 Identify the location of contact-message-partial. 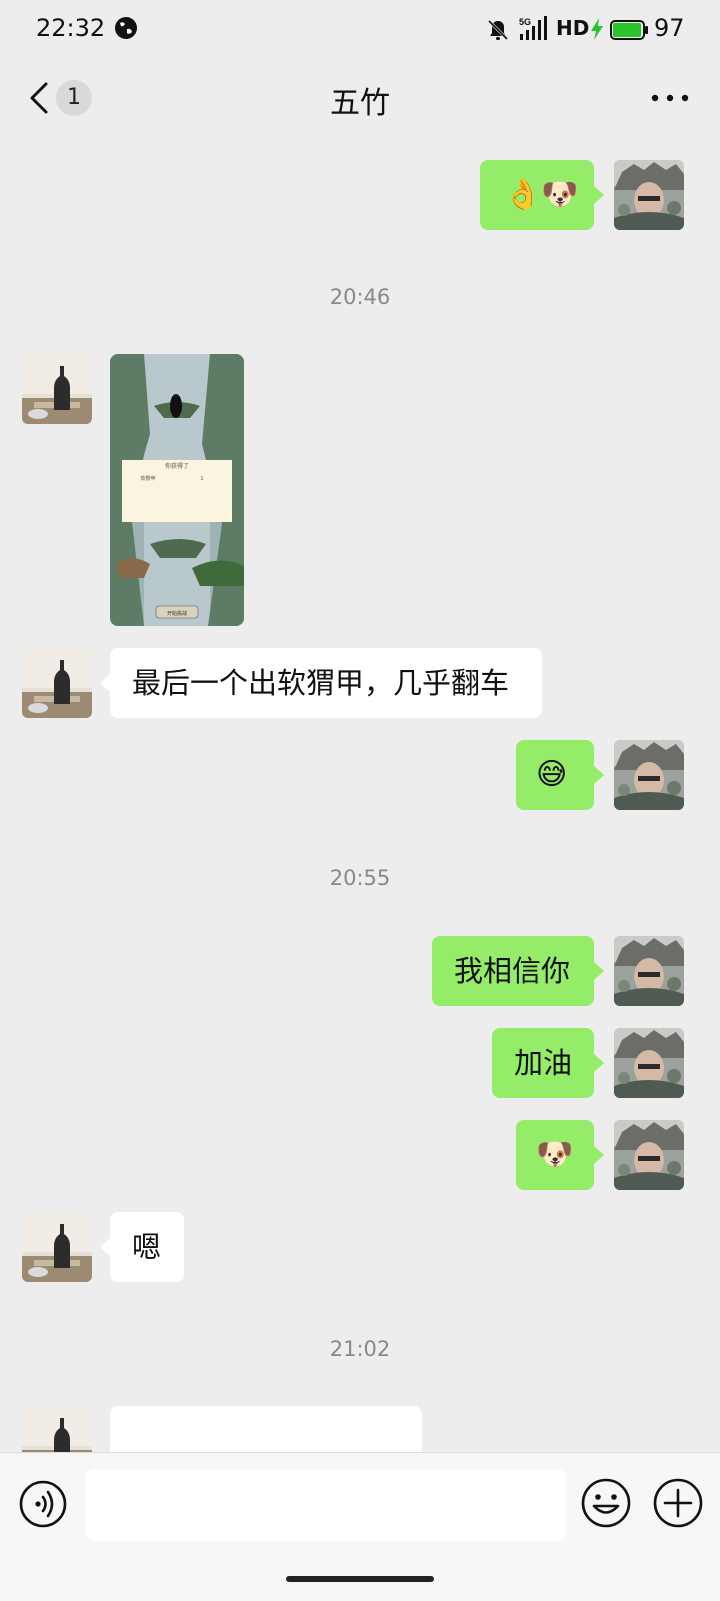
(266, 1429).